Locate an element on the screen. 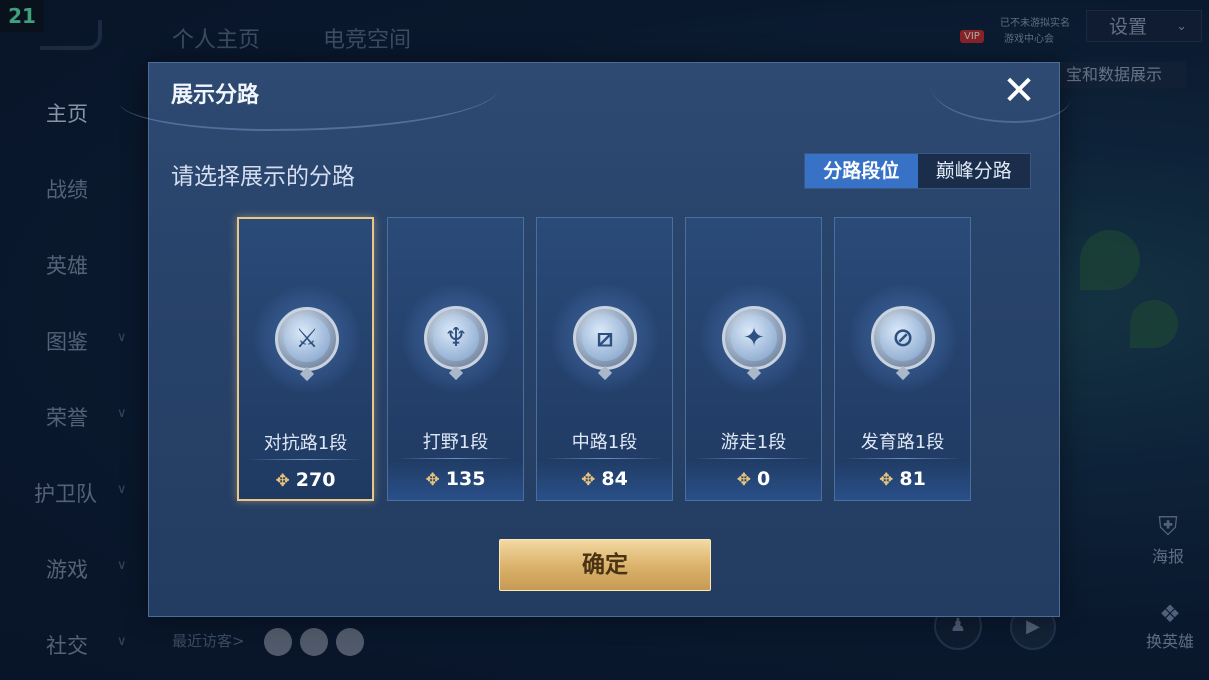  lane-card-clash: ⚔ 对抗路1段 ✥ 270 is located at coordinates (305, 359).